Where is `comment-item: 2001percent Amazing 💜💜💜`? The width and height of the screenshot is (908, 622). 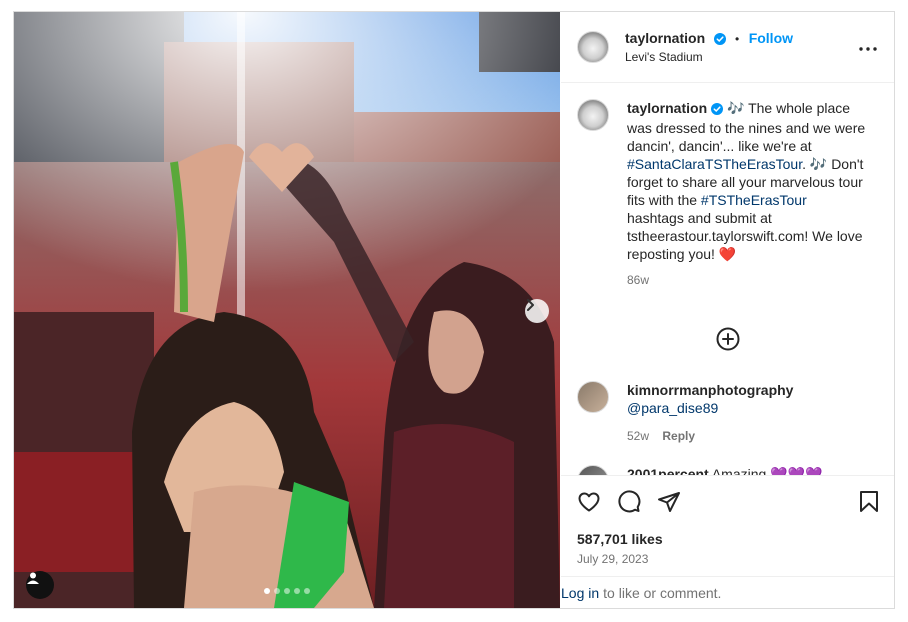
comment-item: 2001percent Amazing 💜💜💜 is located at coordinates (757, 470).